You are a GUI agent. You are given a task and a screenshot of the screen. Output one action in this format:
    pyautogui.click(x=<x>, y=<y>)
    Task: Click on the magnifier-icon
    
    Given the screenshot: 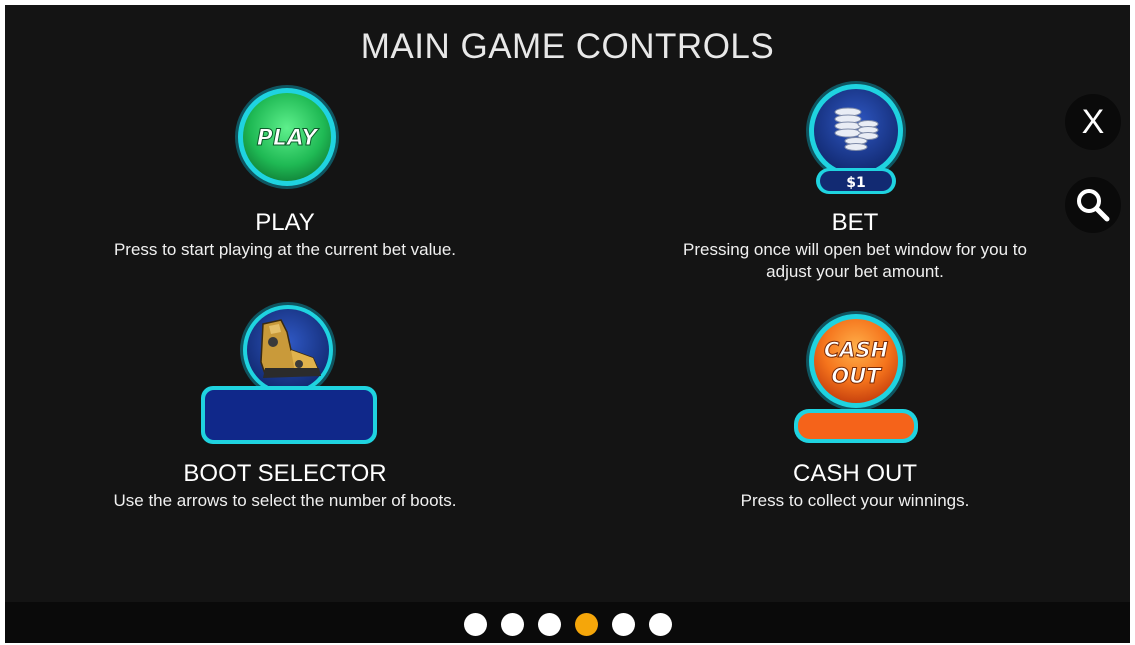 What is the action you would take?
    pyautogui.click(x=1093, y=205)
    